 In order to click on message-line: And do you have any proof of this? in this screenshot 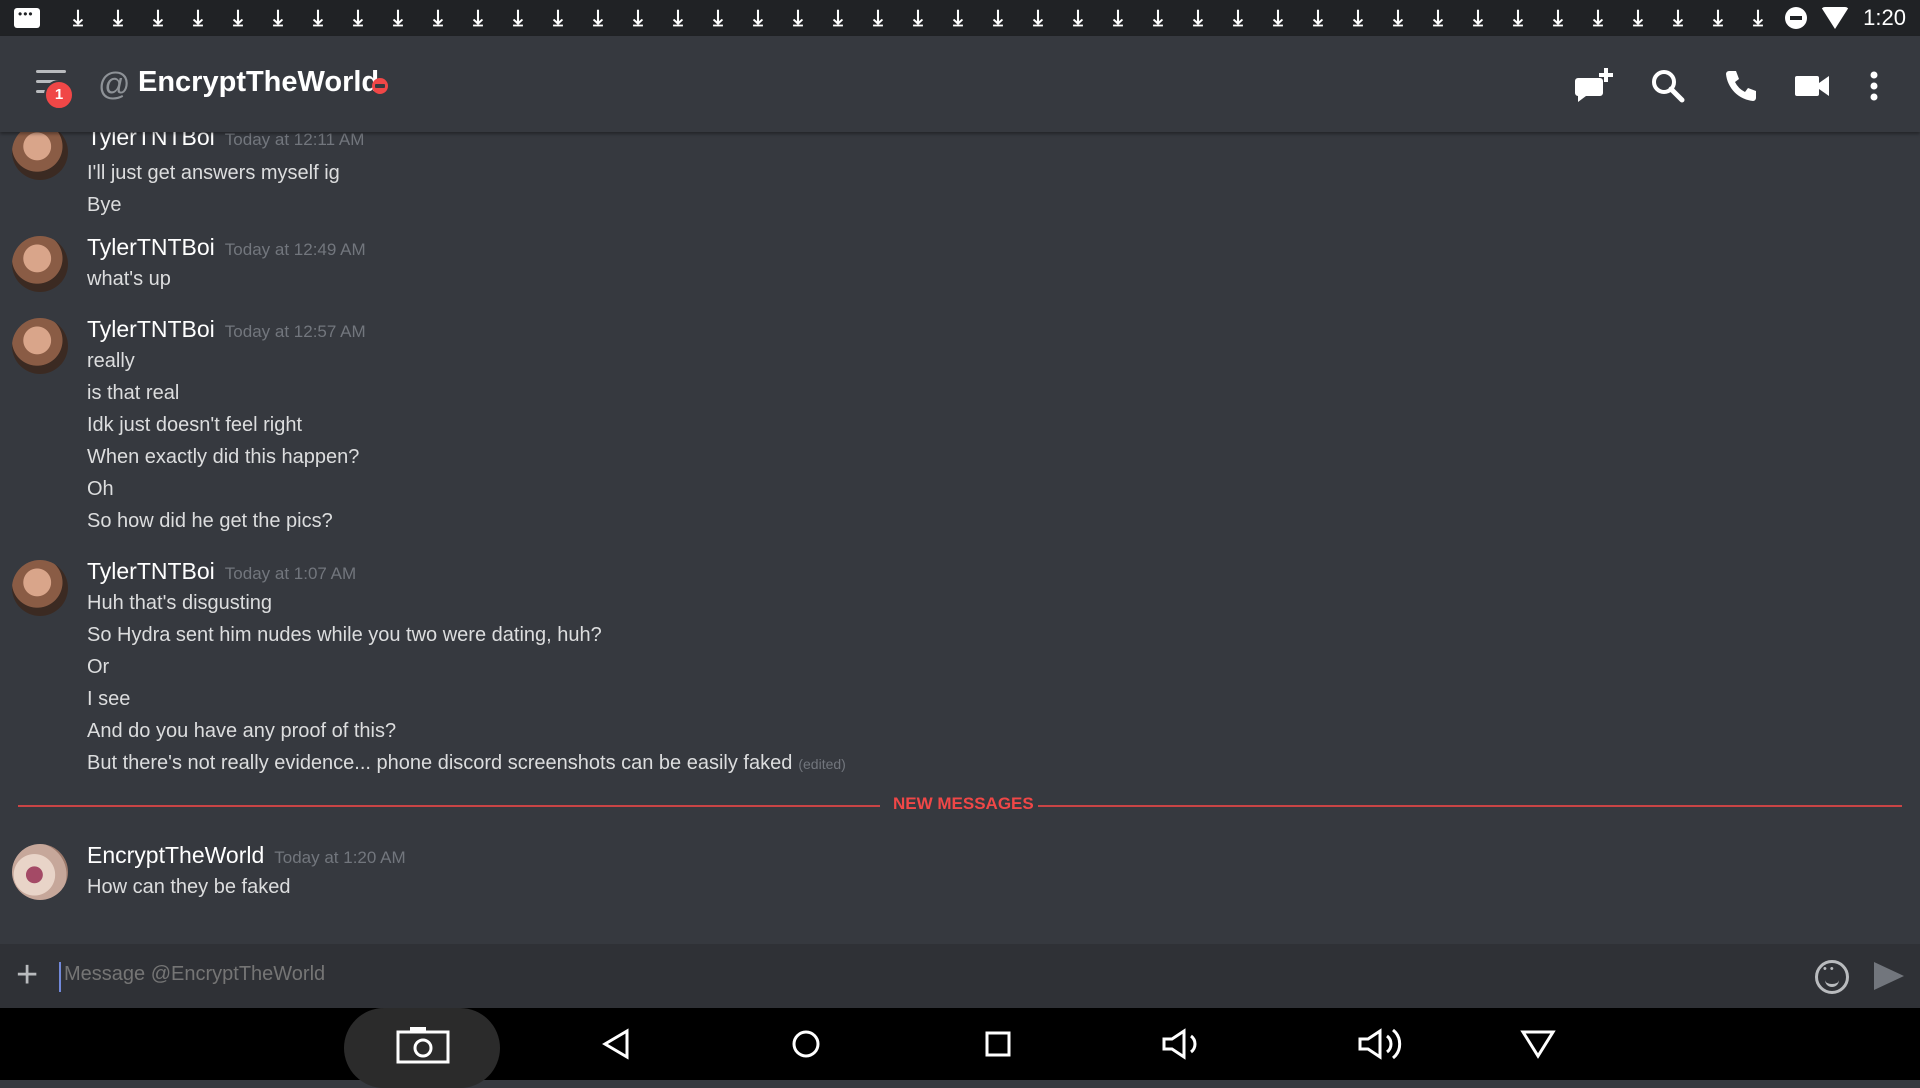, I will do `click(241, 731)`.